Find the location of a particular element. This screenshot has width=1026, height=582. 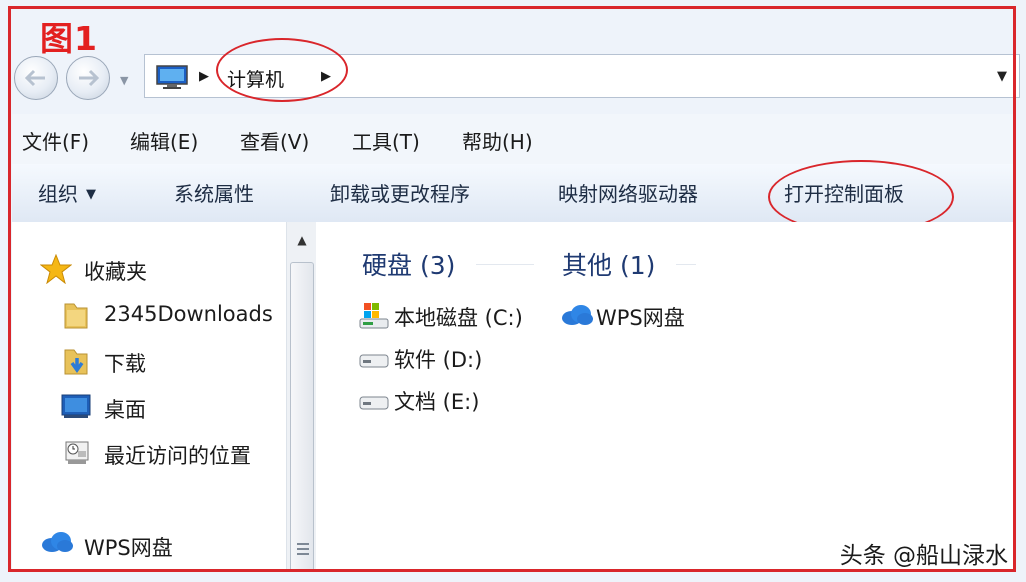

system-properties-button: 系统属性 is located at coordinates (214, 192).